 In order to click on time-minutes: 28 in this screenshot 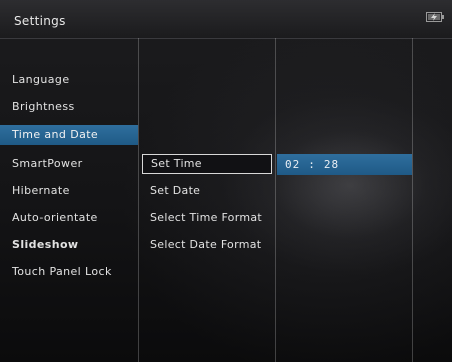, I will do `click(331, 164)`.